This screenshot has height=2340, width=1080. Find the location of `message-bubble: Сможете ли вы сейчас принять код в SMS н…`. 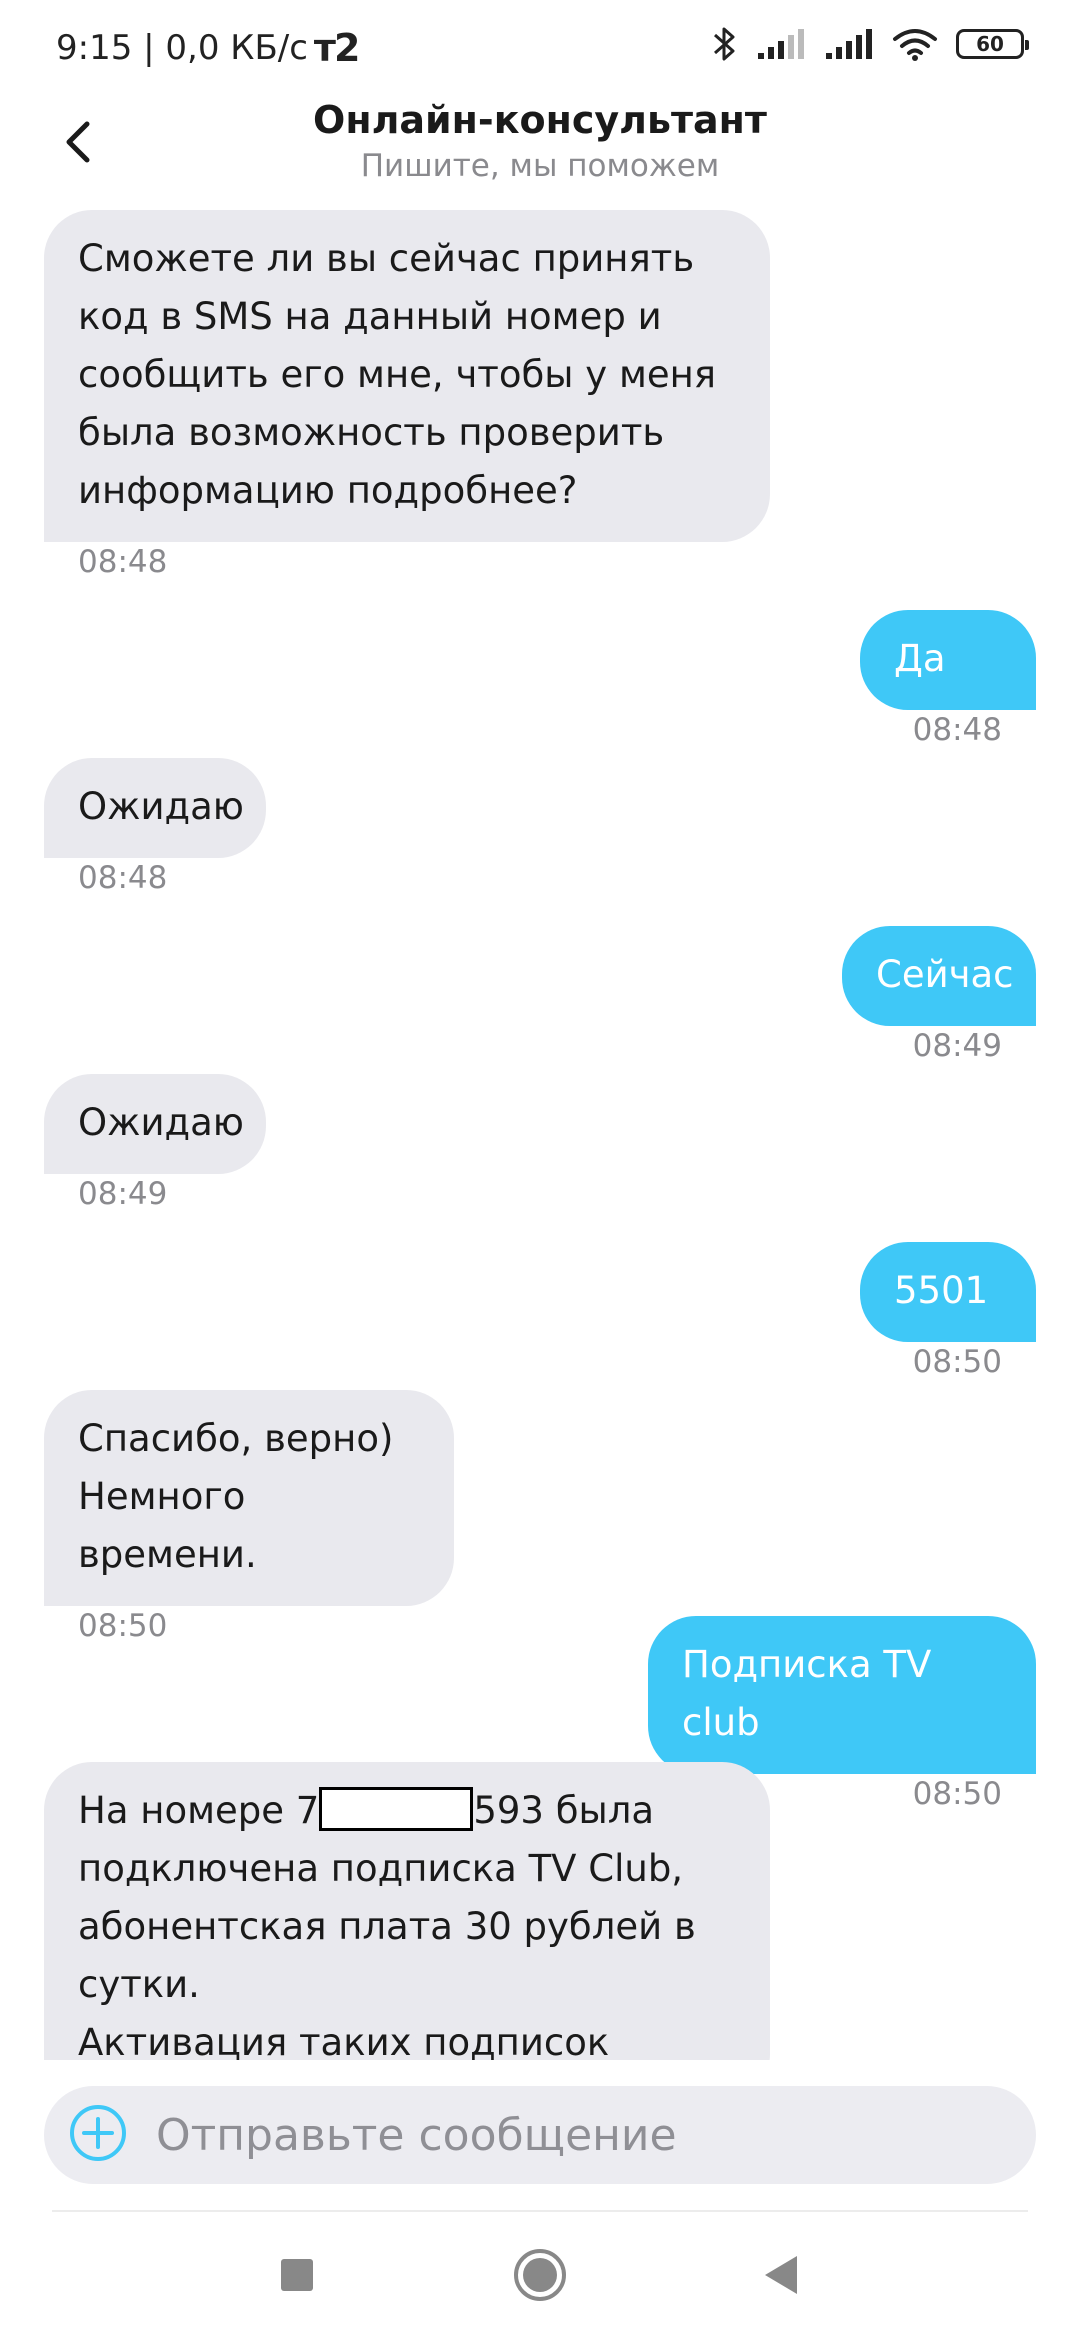

message-bubble: Сможете ли вы сейчас принять код в SMS н… is located at coordinates (407, 376).